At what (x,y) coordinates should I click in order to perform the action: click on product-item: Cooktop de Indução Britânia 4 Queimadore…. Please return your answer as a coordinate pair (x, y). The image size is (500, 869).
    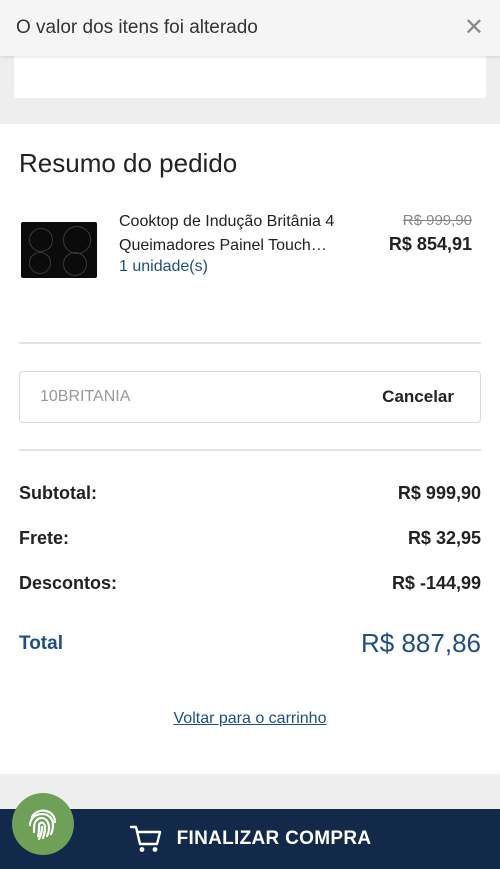
    Looking at the image, I should click on (250, 246).